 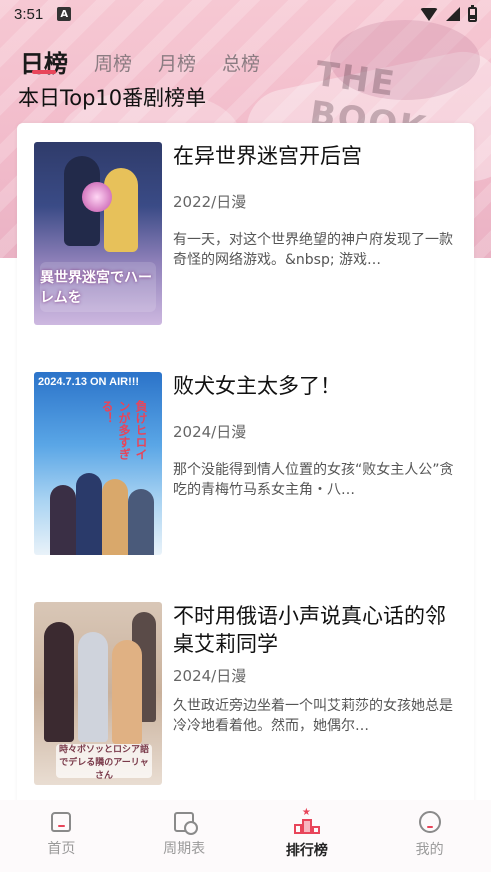 I want to click on signal-icon, so click(x=453, y=14).